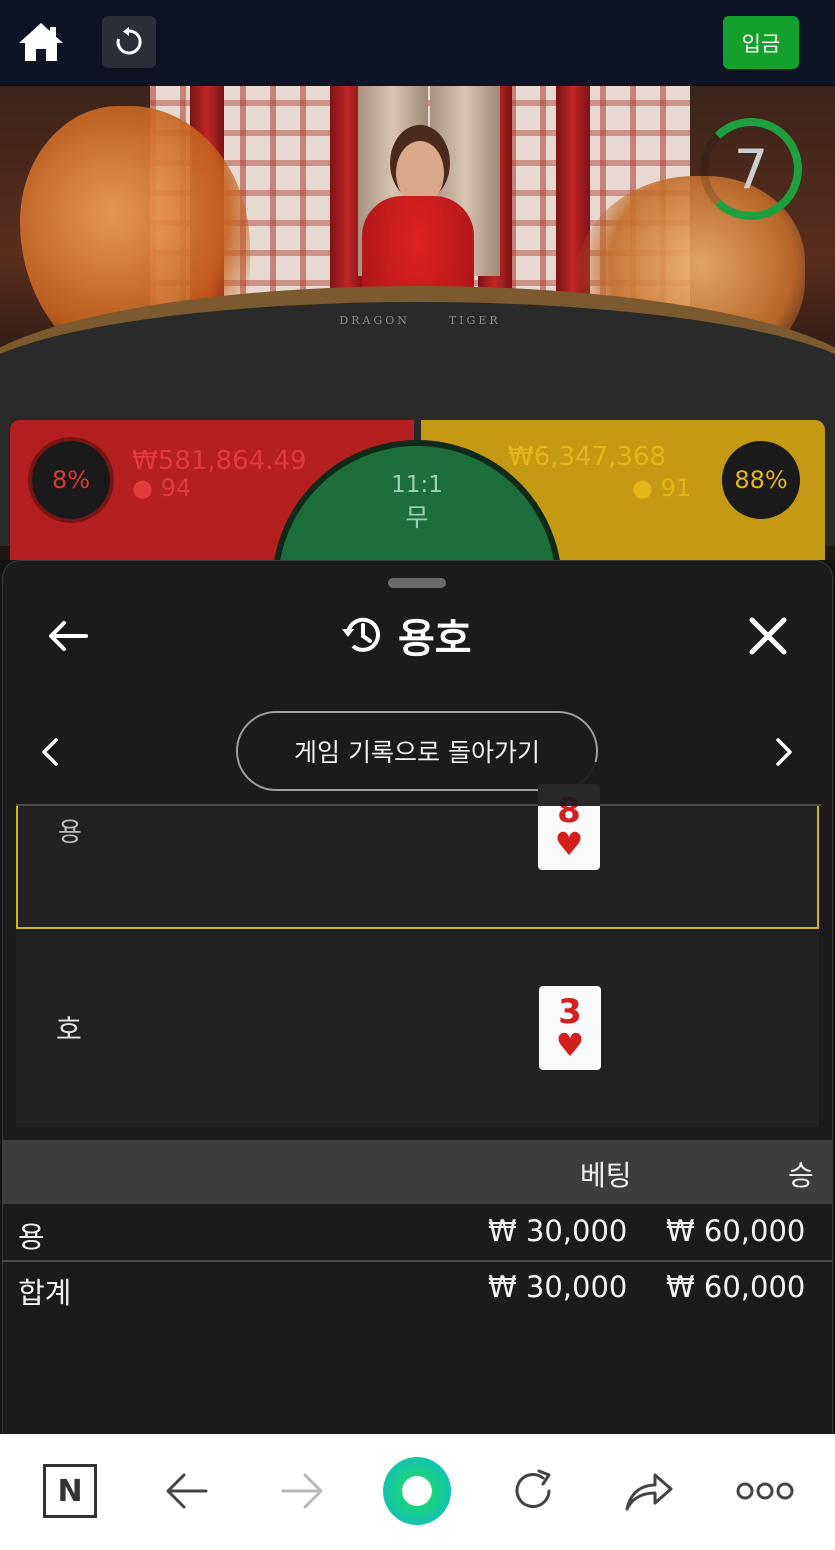 This screenshot has height=1550, width=835. Describe the element at coordinates (417, 485) in the screenshot. I see `tie-odds: 11:1` at that location.